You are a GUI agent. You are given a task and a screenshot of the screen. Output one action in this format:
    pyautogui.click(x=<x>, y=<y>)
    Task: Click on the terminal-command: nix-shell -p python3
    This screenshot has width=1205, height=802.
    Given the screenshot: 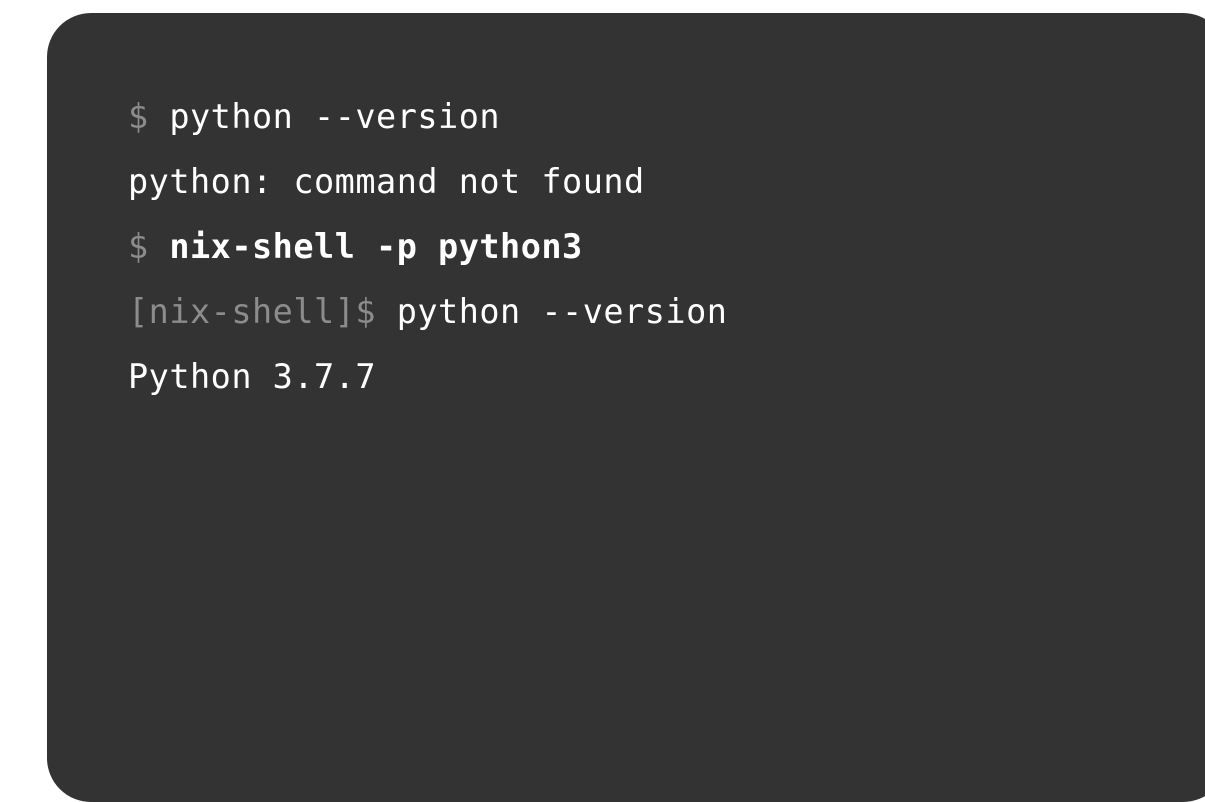 What is the action you would take?
    pyautogui.click(x=376, y=246)
    